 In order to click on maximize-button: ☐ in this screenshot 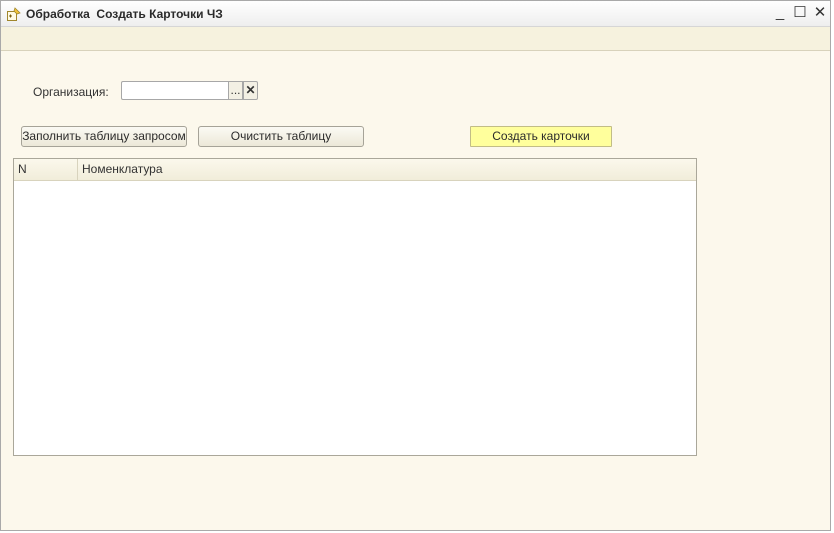, I will do `click(800, 13)`.